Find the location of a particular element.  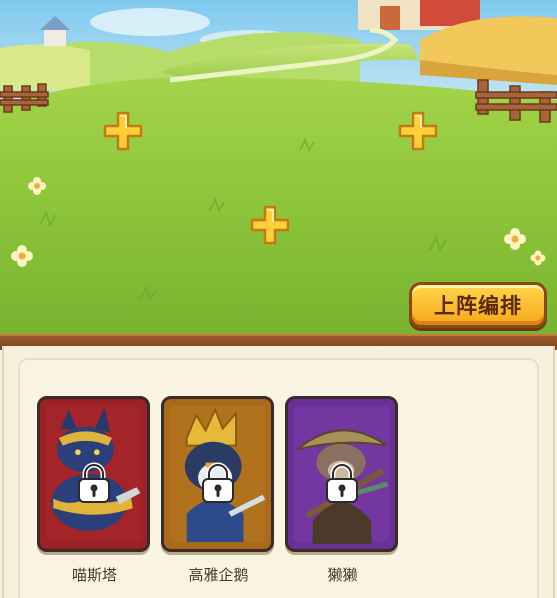

deploy-slot-left is located at coordinates (123, 131).